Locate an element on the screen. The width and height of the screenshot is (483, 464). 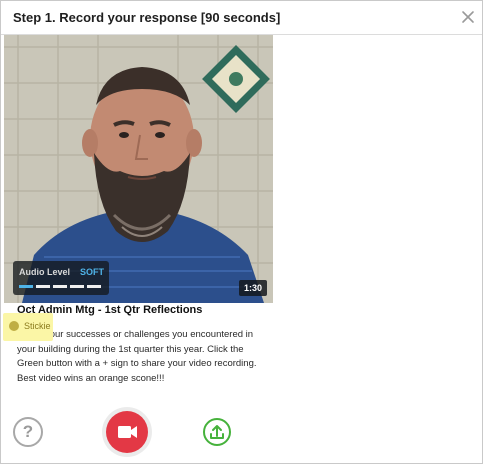
record-button is located at coordinates (127, 432).